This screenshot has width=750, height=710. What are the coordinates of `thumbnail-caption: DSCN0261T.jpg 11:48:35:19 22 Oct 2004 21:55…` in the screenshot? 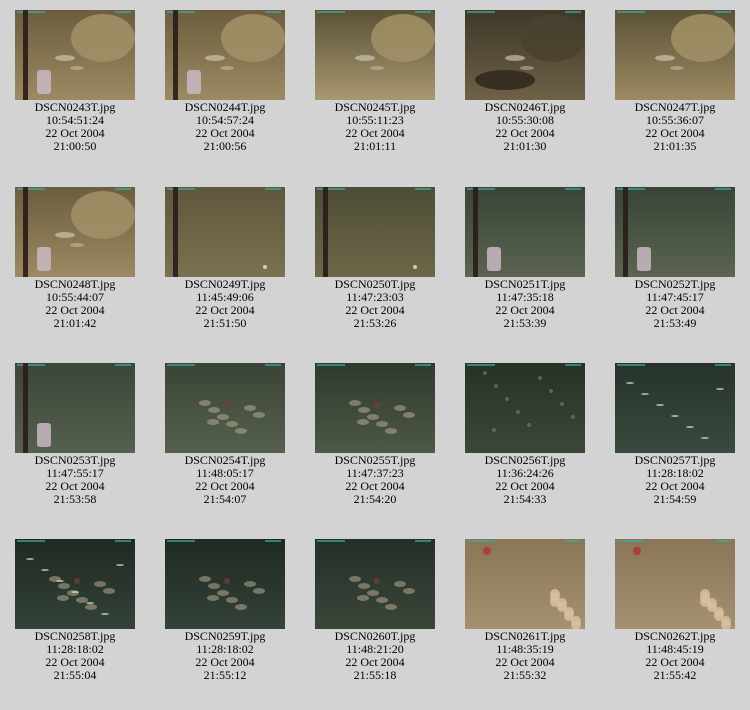 It's located at (525, 656).